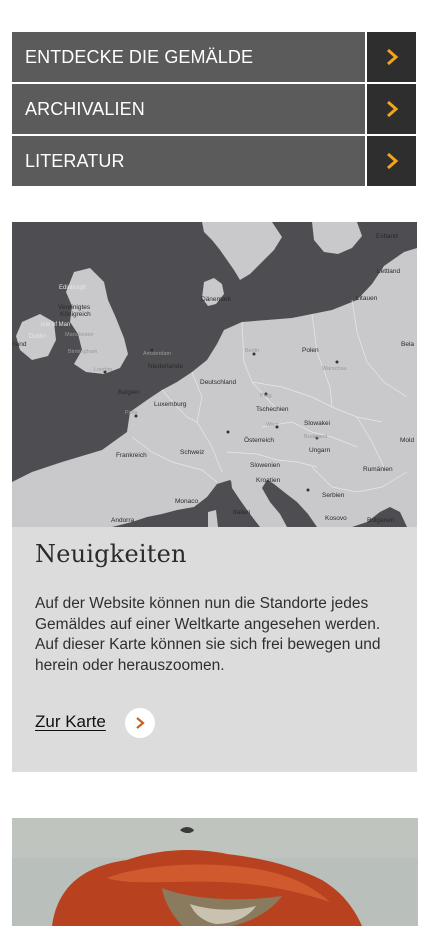 Image resolution: width=428 pixels, height=926 pixels. I want to click on painting-preview-image, so click(215, 872).